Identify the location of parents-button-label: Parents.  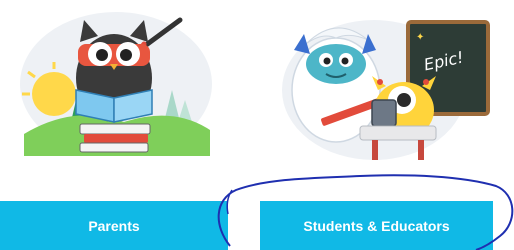
(114, 225).